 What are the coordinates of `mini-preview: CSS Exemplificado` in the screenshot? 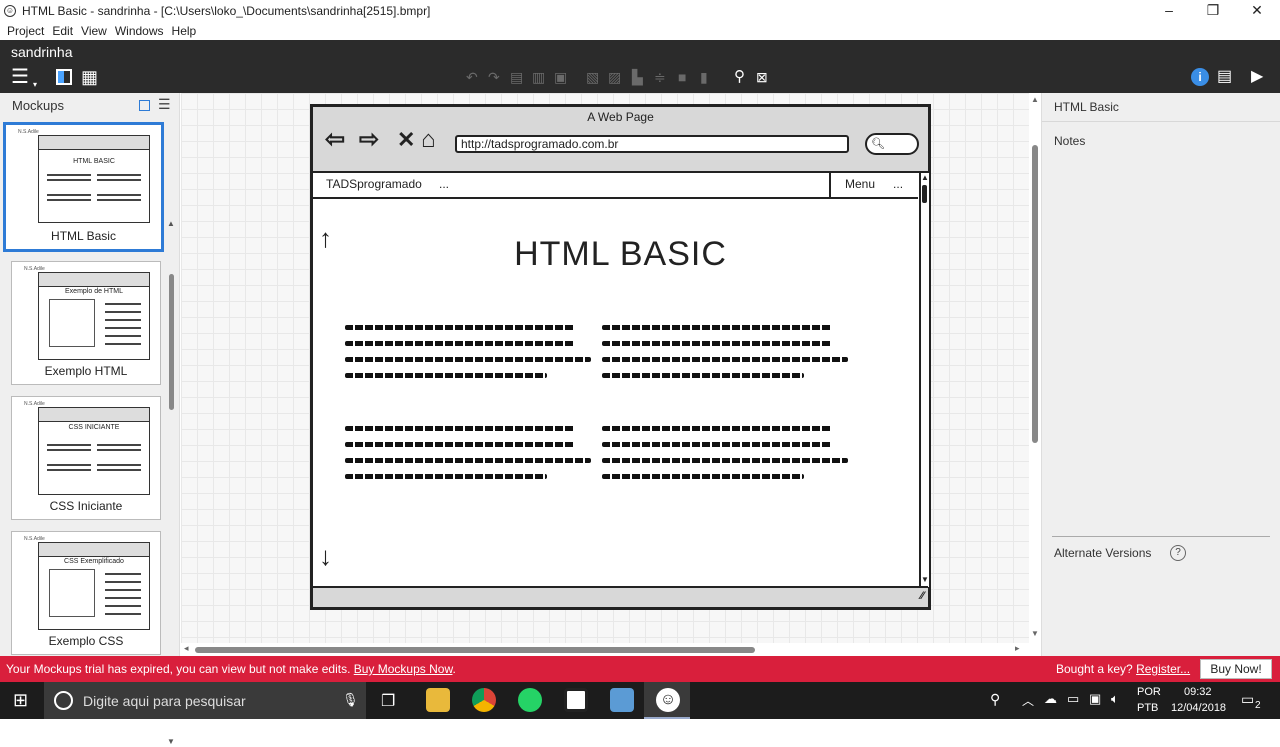 It's located at (94, 586).